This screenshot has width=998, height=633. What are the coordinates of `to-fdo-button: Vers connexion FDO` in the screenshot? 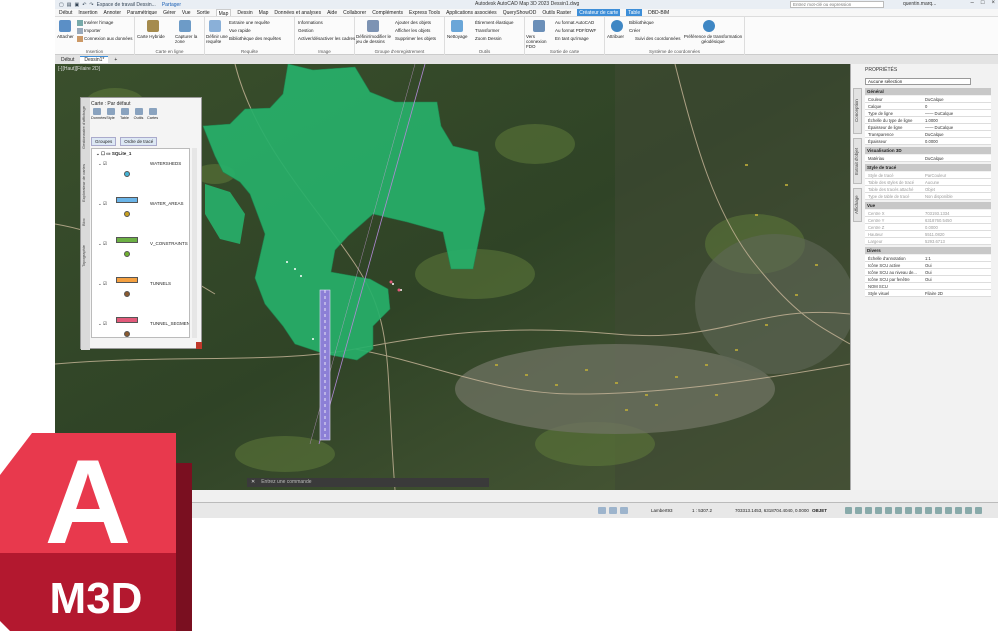 It's located at (539, 41).